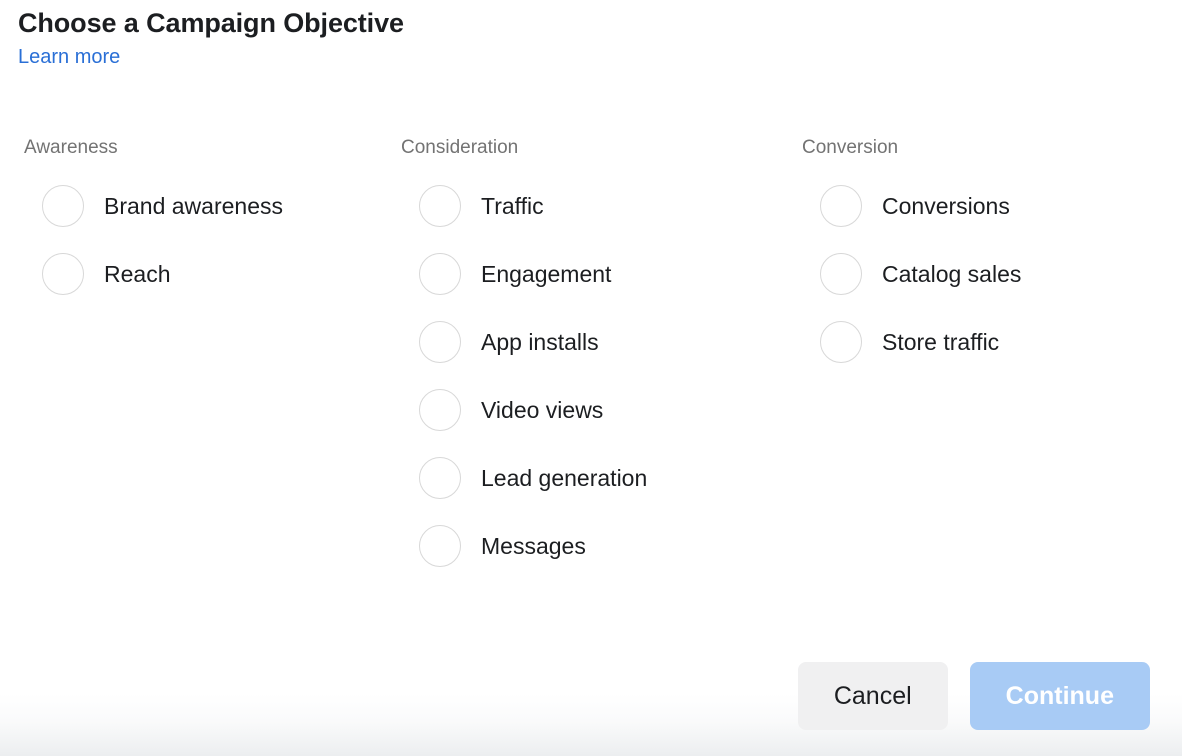 This screenshot has height=756, width=1182. Describe the element at coordinates (1059, 696) in the screenshot. I see `continue-button: Continue` at that location.